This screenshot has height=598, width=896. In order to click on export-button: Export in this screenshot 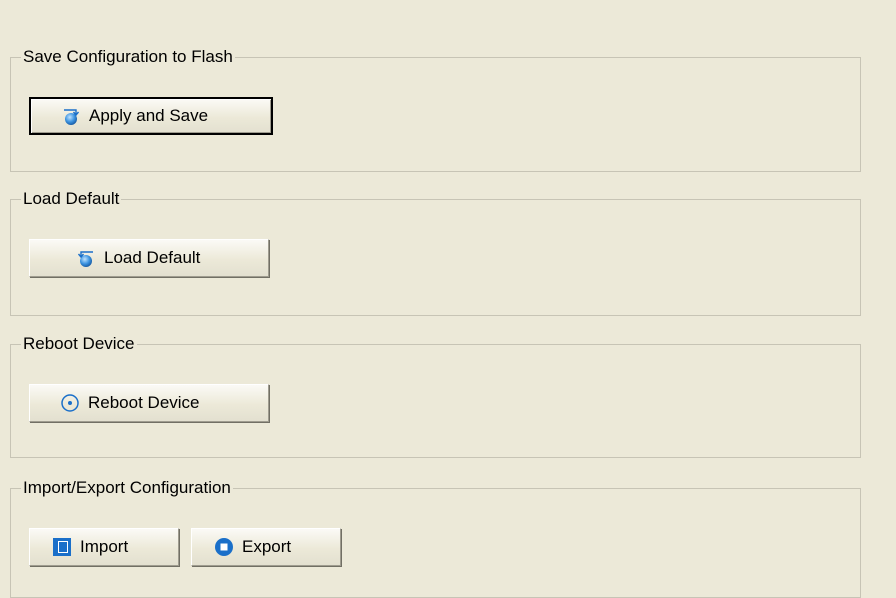, I will do `click(266, 547)`.